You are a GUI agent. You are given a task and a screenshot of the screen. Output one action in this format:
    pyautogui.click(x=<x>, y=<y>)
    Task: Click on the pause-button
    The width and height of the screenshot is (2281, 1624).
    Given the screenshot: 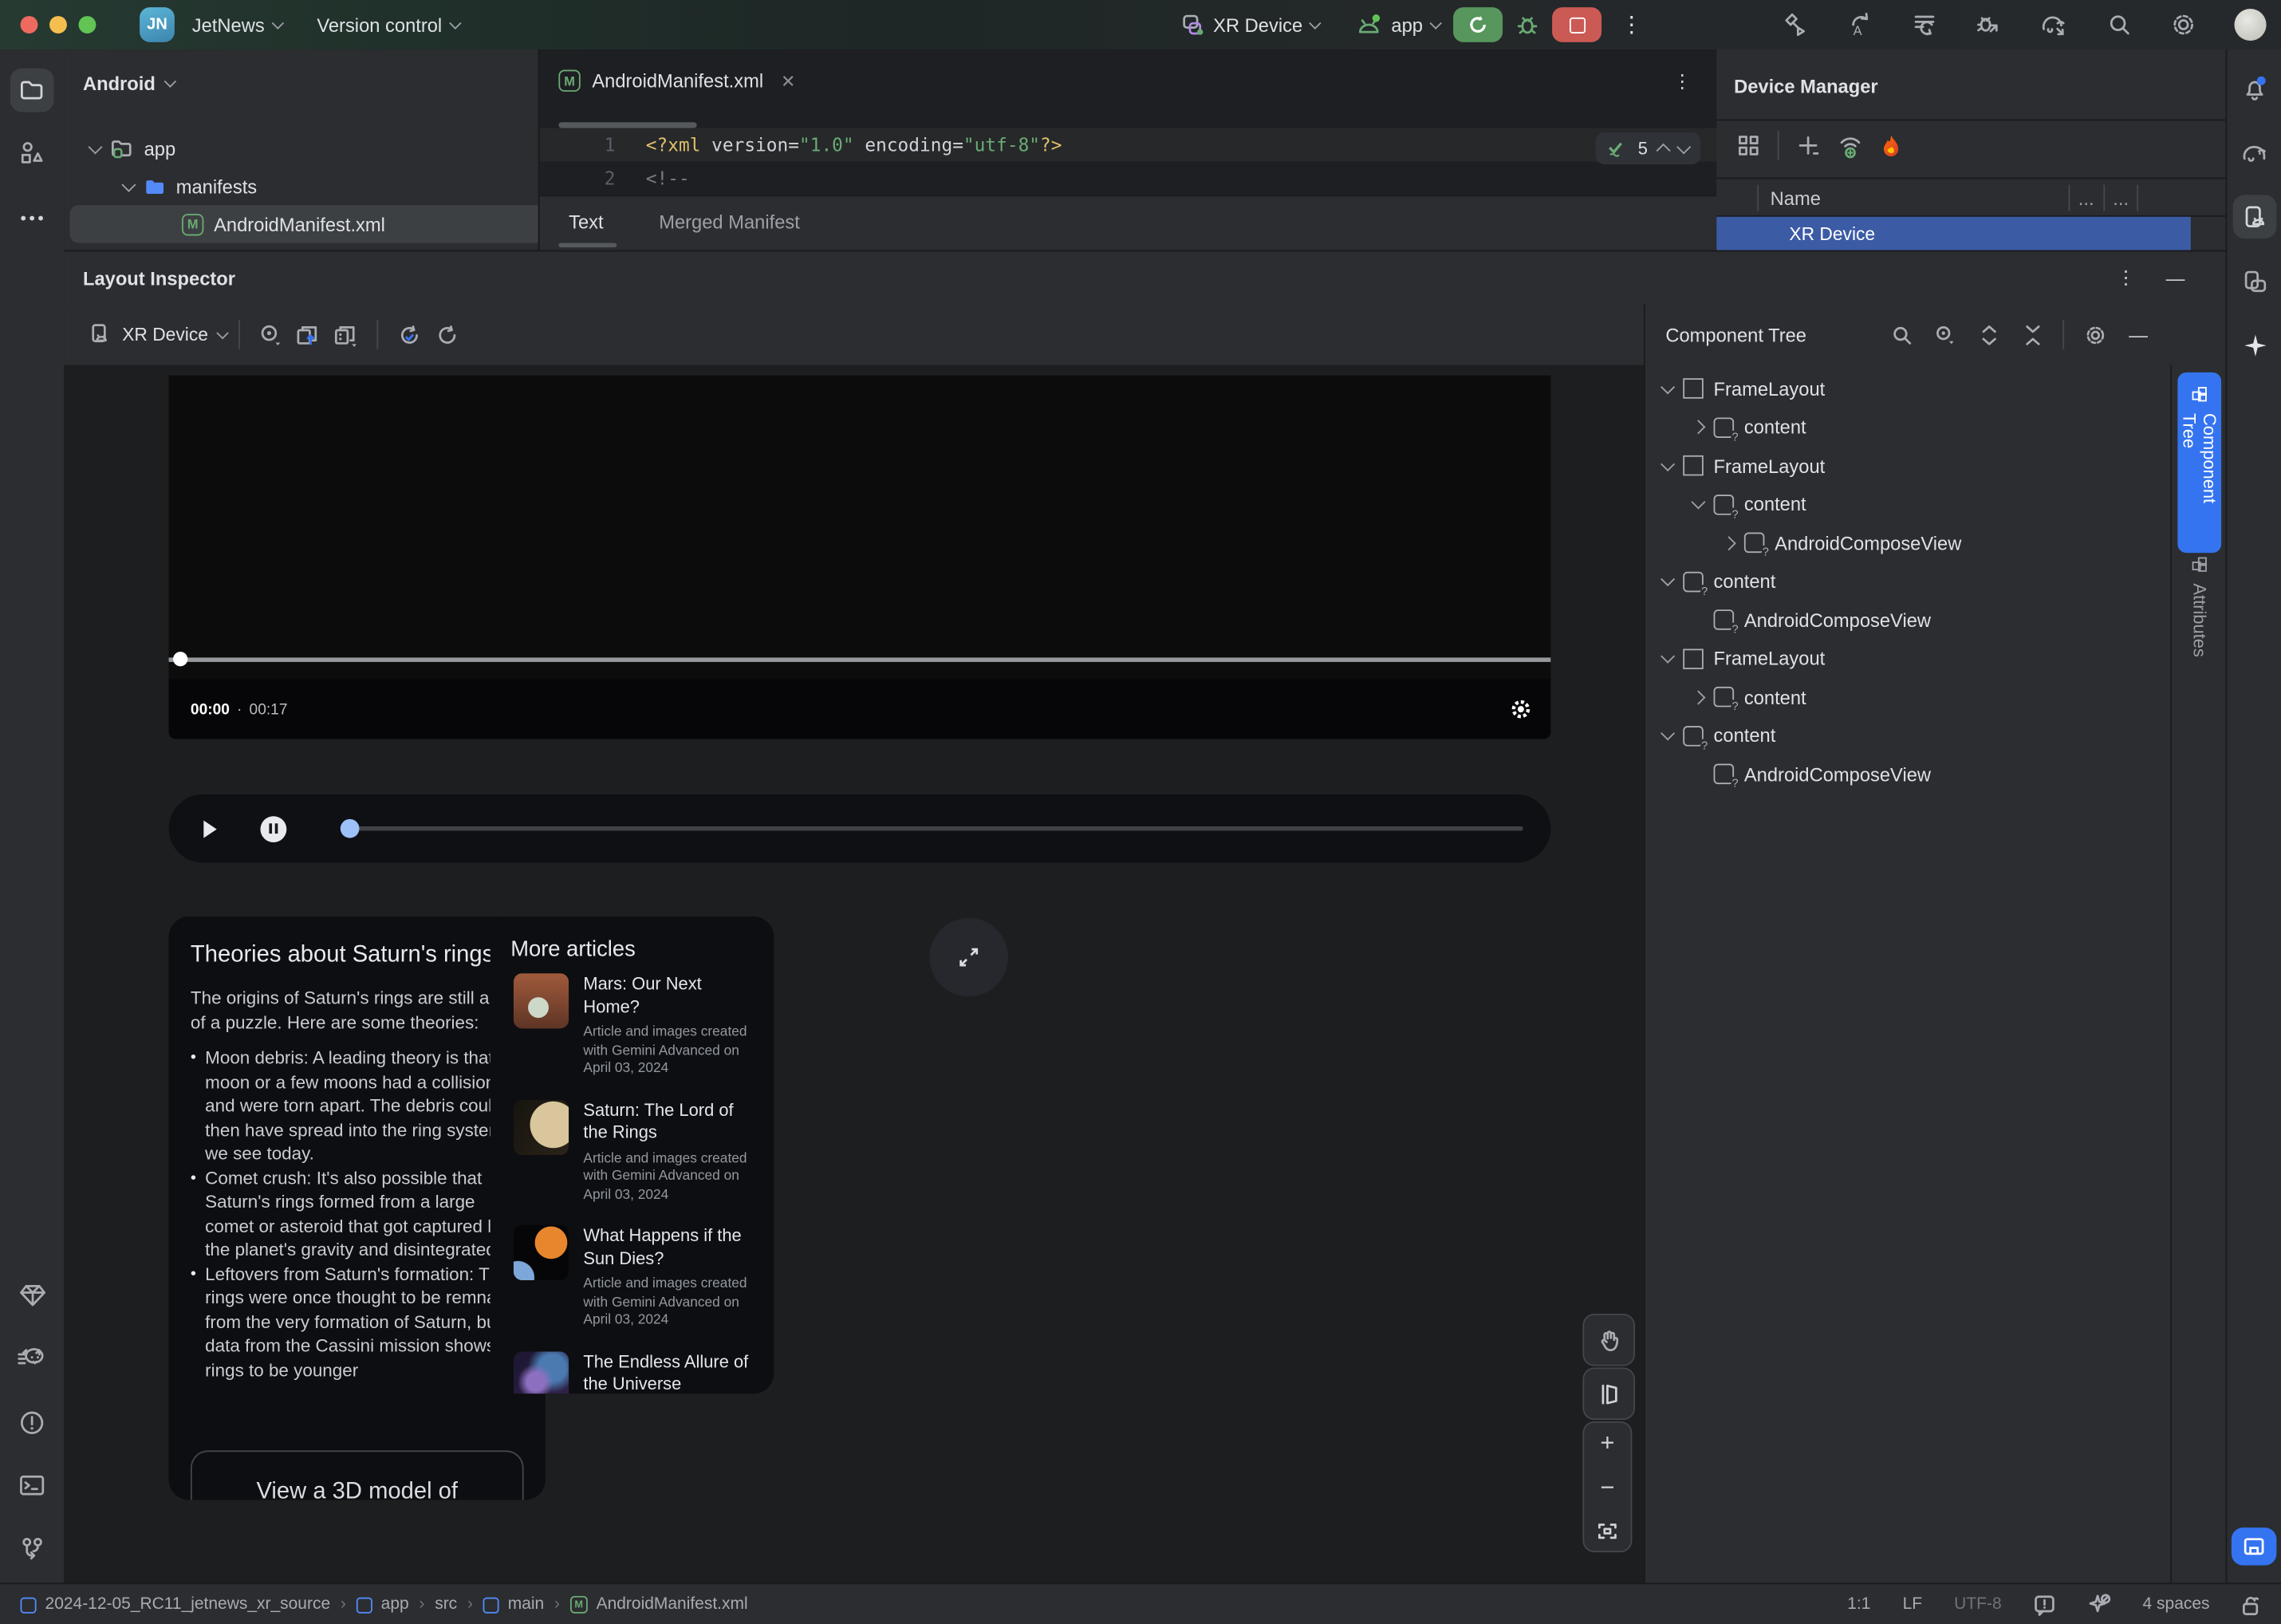 What is the action you would take?
    pyautogui.click(x=274, y=829)
    